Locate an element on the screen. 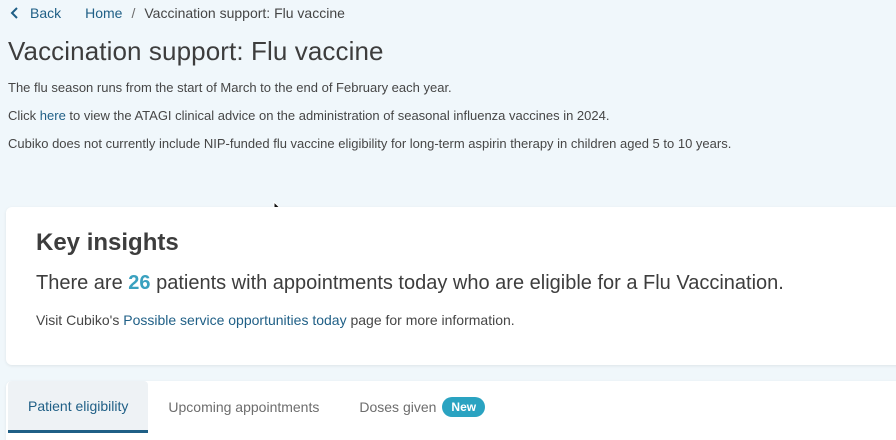 Image resolution: width=896 pixels, height=440 pixels. tab-upcoming-appointments: Upcoming appointments is located at coordinates (243, 407).